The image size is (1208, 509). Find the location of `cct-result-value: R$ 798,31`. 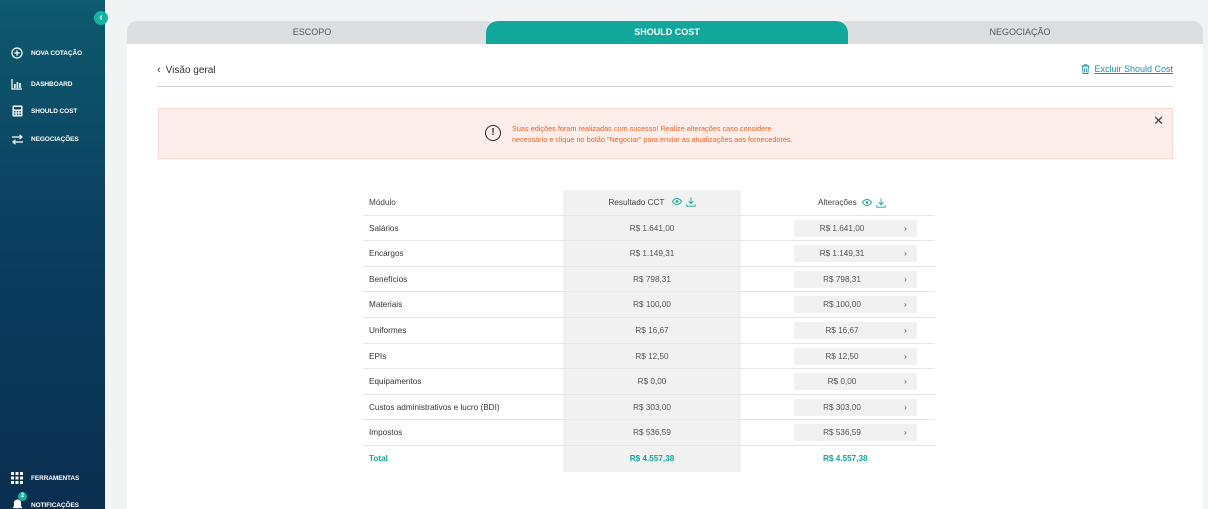

cct-result-value: R$ 798,31 is located at coordinates (652, 279).